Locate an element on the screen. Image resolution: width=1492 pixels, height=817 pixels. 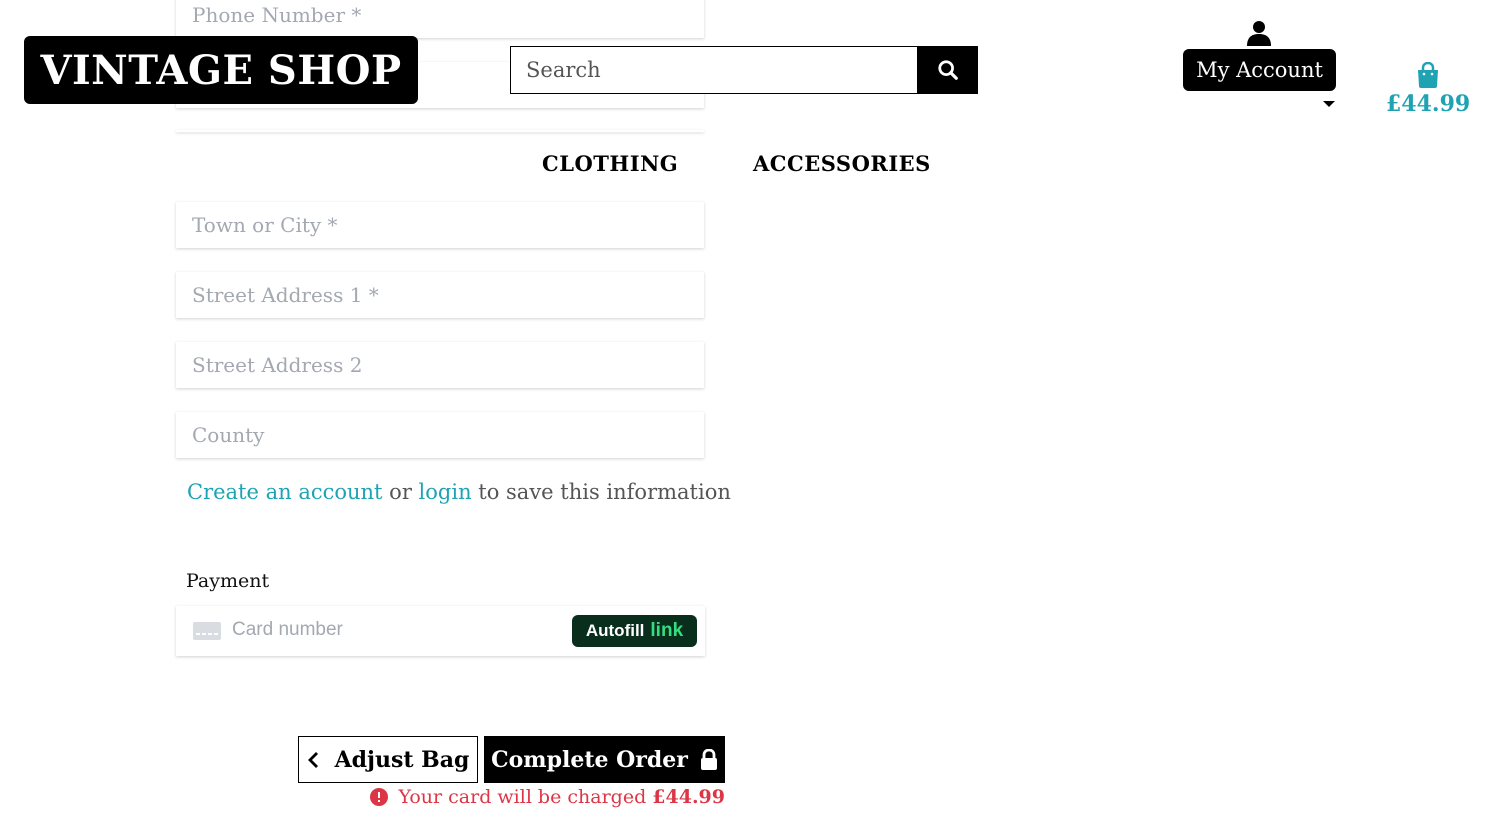
charge-notice: Your card will be charged £44.99 is located at coordinates (547, 797).